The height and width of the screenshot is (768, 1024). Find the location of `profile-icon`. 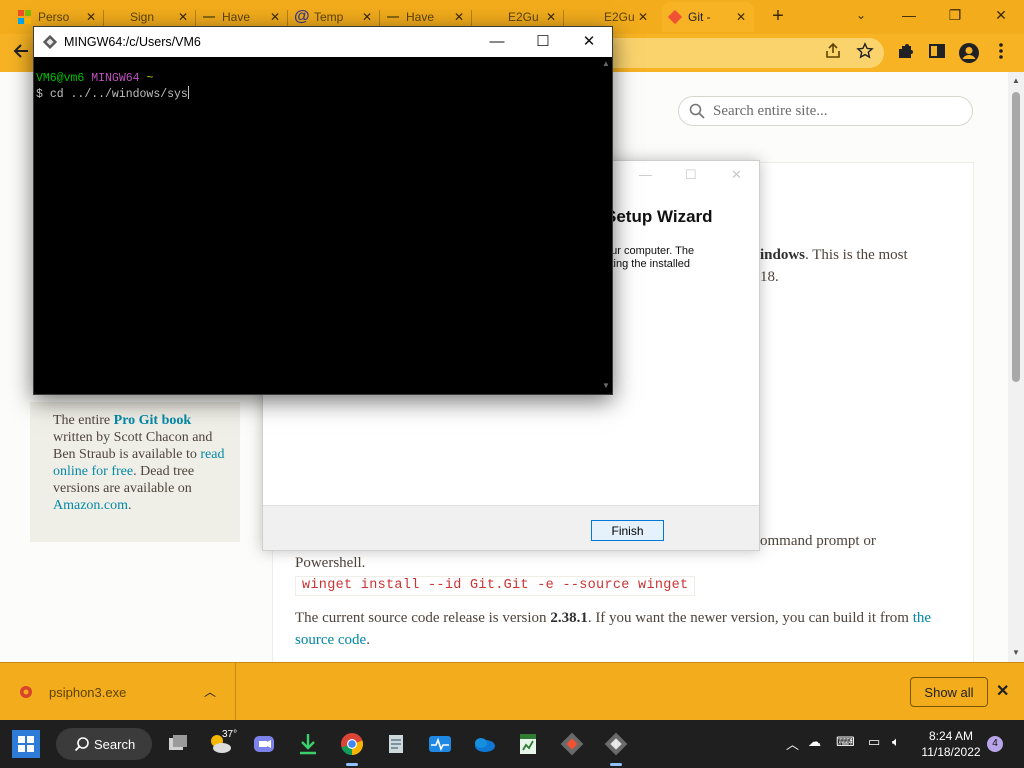

profile-icon is located at coordinates (969, 53).